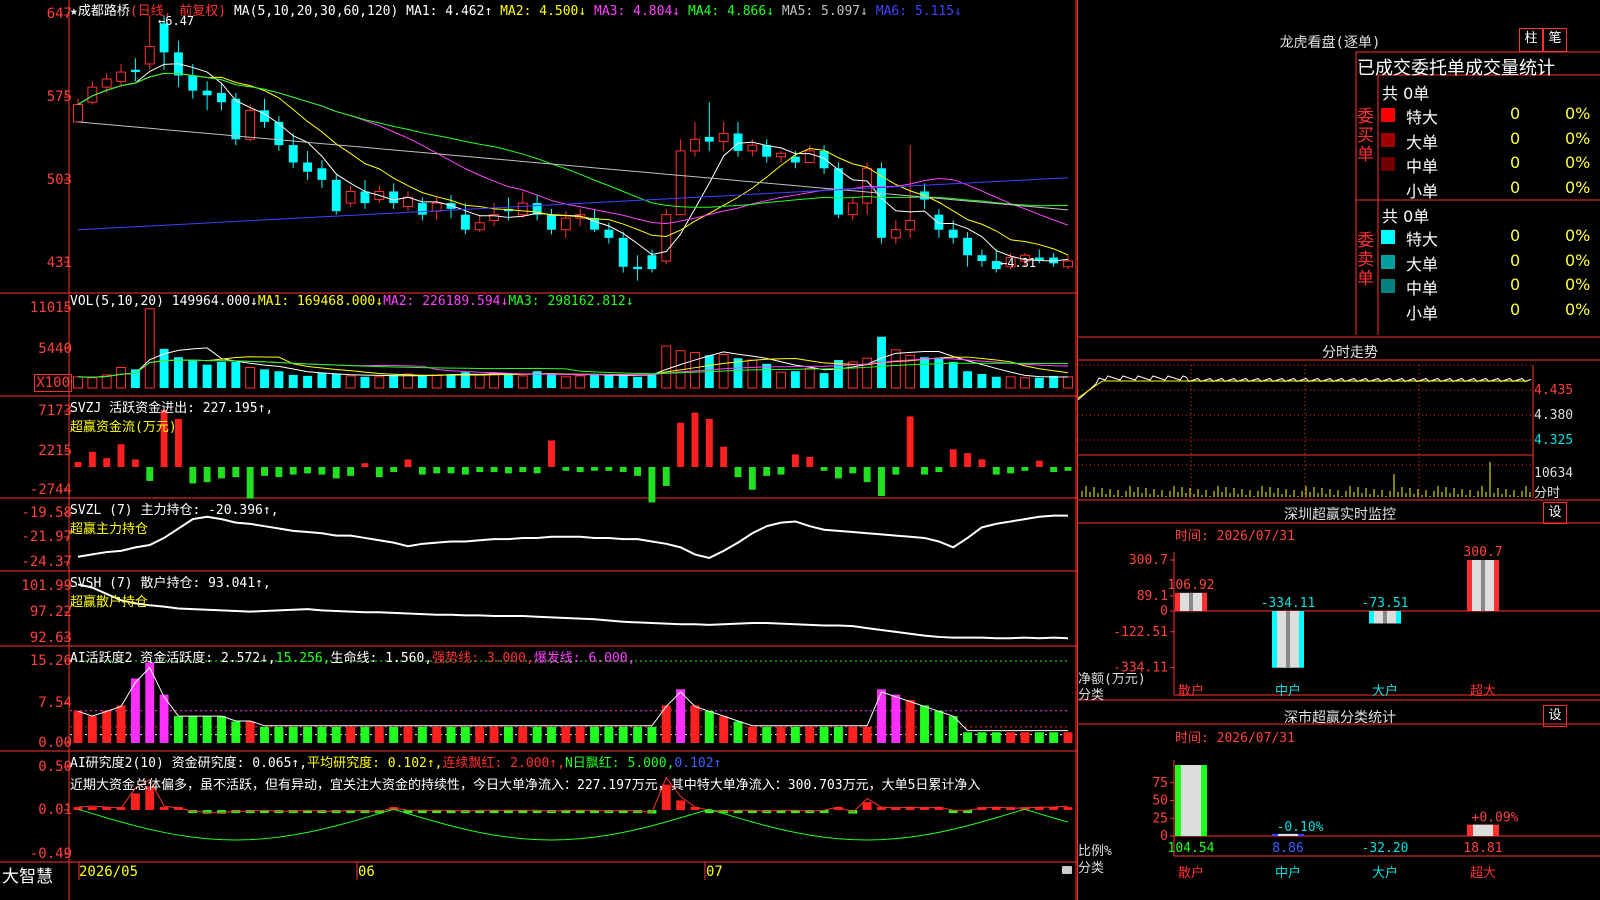 Image resolution: width=1600 pixels, height=900 pixels. Describe the element at coordinates (1235, 738) in the screenshot. I see `class-time: 时间: 2026/07/31` at that location.